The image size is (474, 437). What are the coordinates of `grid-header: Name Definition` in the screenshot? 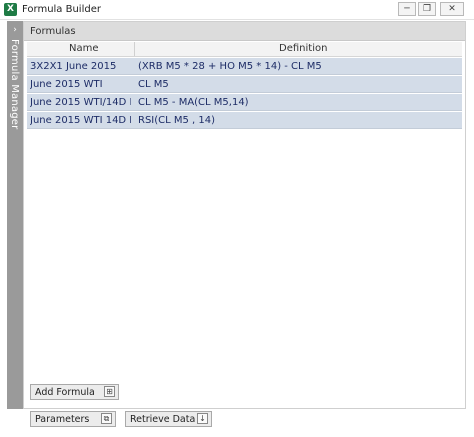 It's located at (244, 49).